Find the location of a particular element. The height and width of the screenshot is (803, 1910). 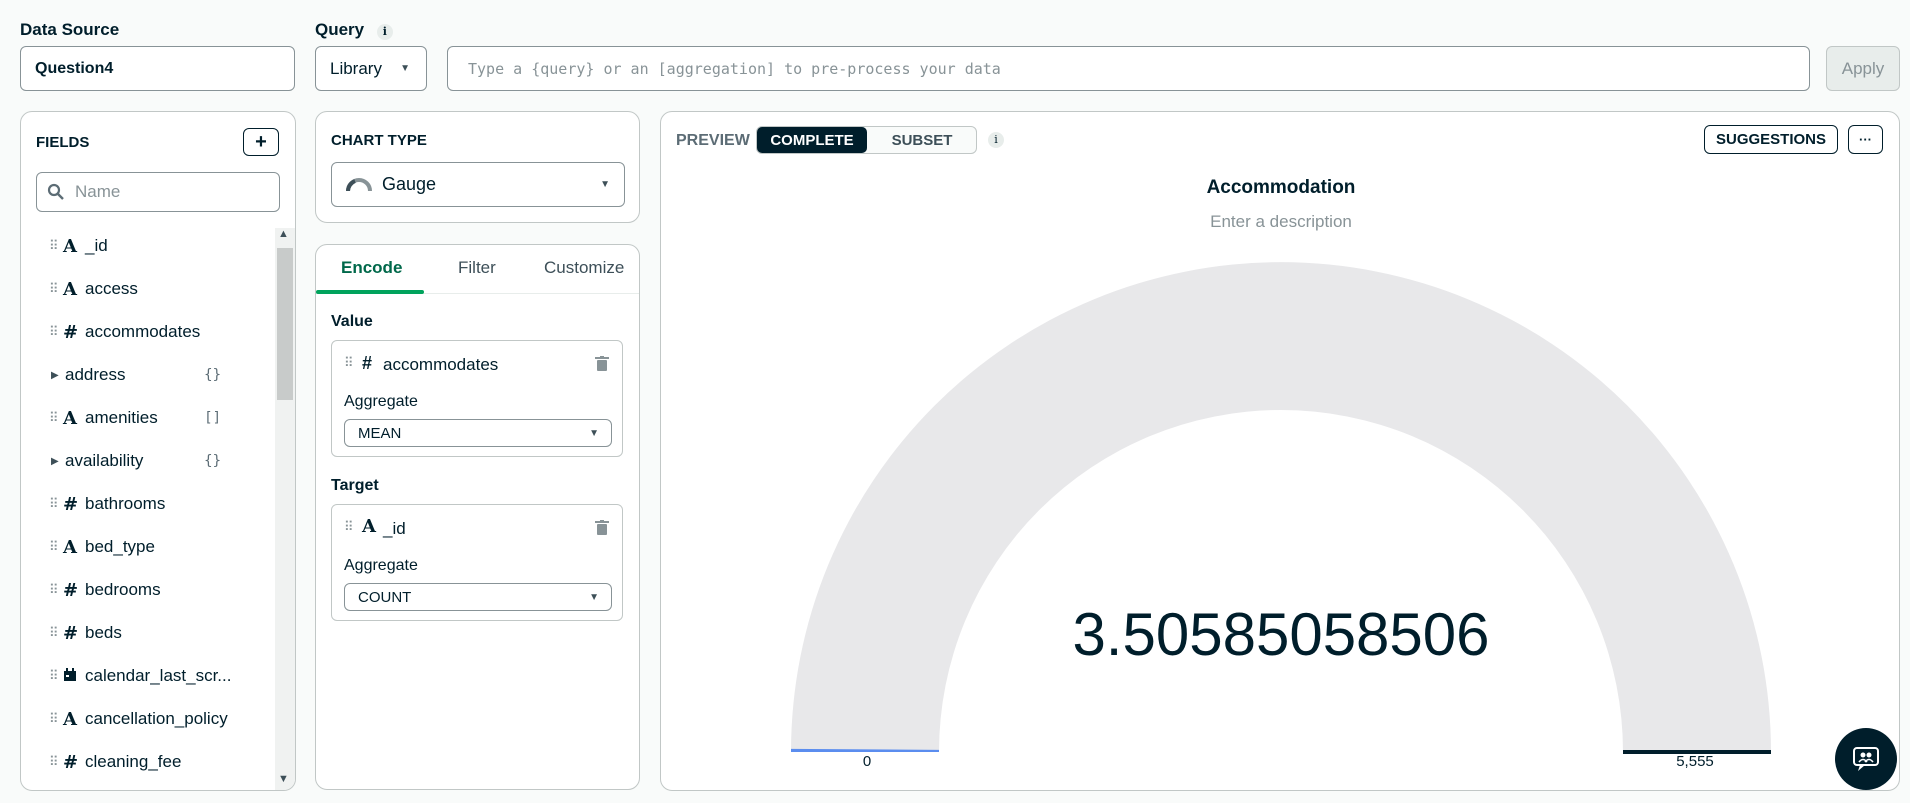

field-name: bathrooms is located at coordinates (125, 503).